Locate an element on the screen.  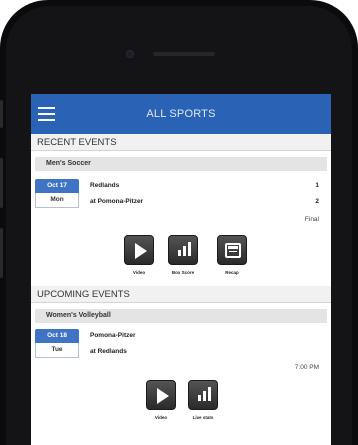
app-bar: ALL SPORTS is located at coordinates (181, 114).